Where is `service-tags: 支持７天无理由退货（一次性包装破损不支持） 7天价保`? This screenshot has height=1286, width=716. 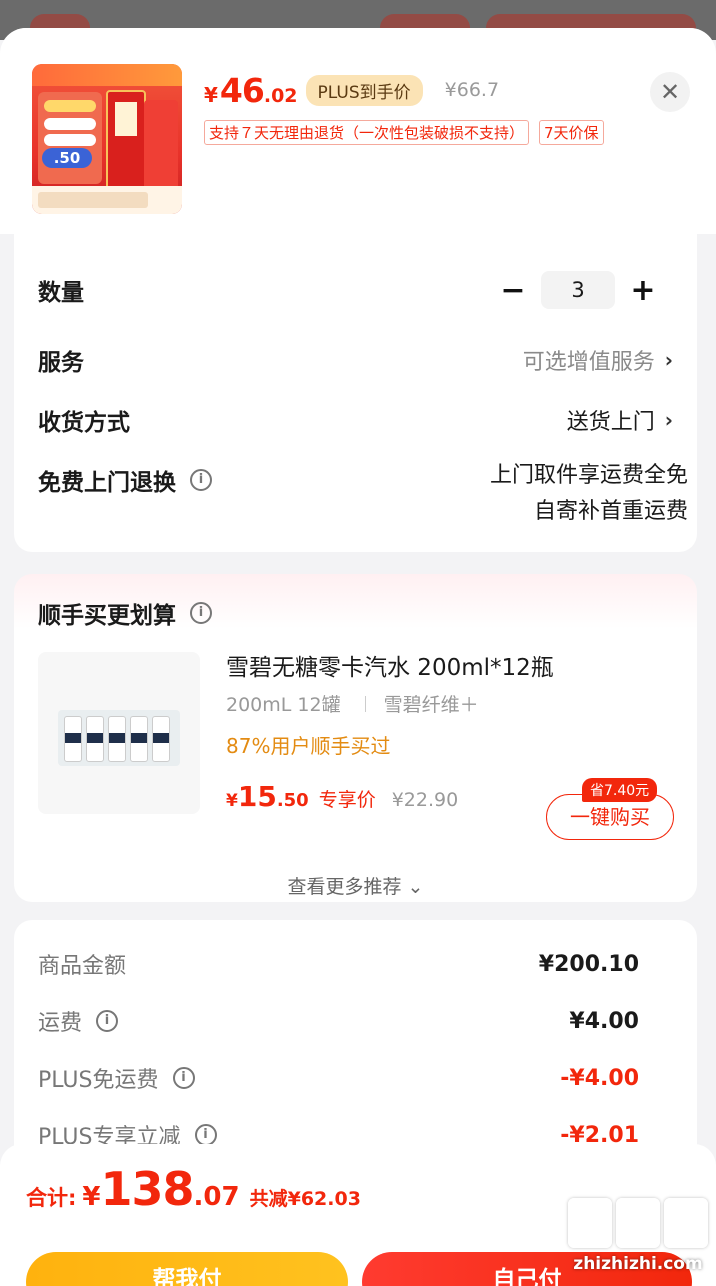 service-tags: 支持７天无理由退货（一次性包装破损不支持） 7天价保 is located at coordinates (404, 132).